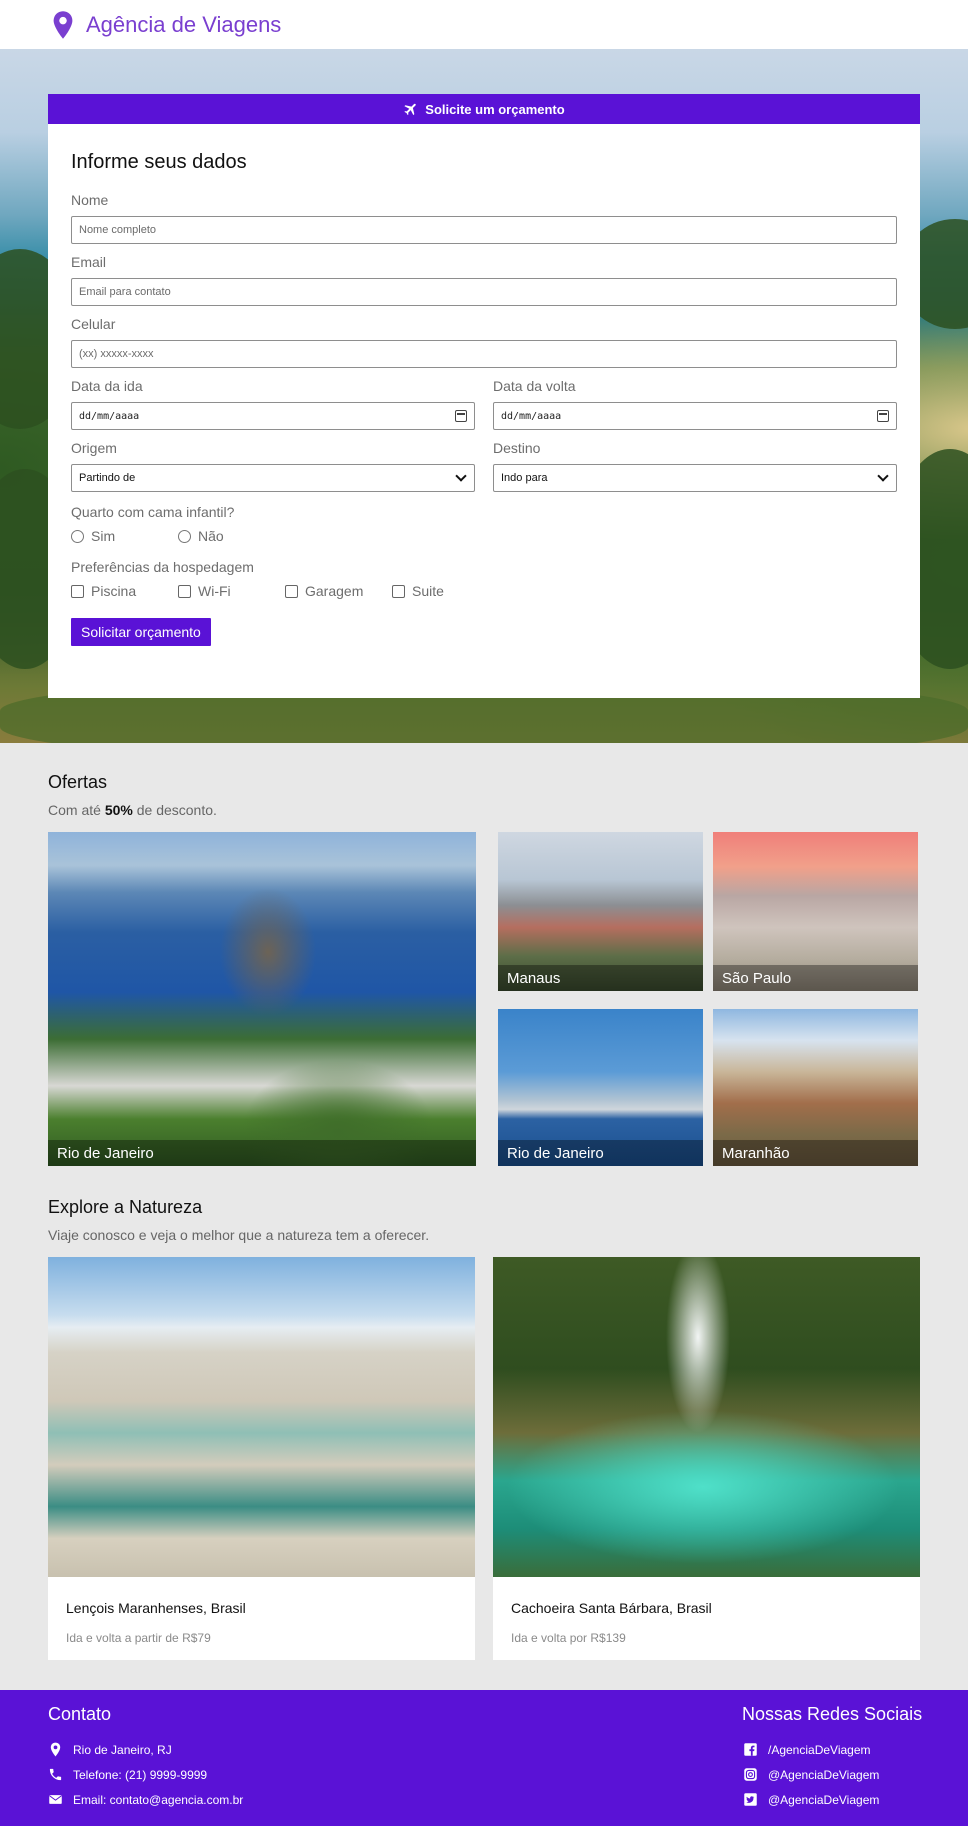 Image resolution: width=968 pixels, height=1826 pixels. What do you see at coordinates (815, 911) in the screenshot?
I see `oferta-tile-sao-paulo: São Paulo` at bounding box center [815, 911].